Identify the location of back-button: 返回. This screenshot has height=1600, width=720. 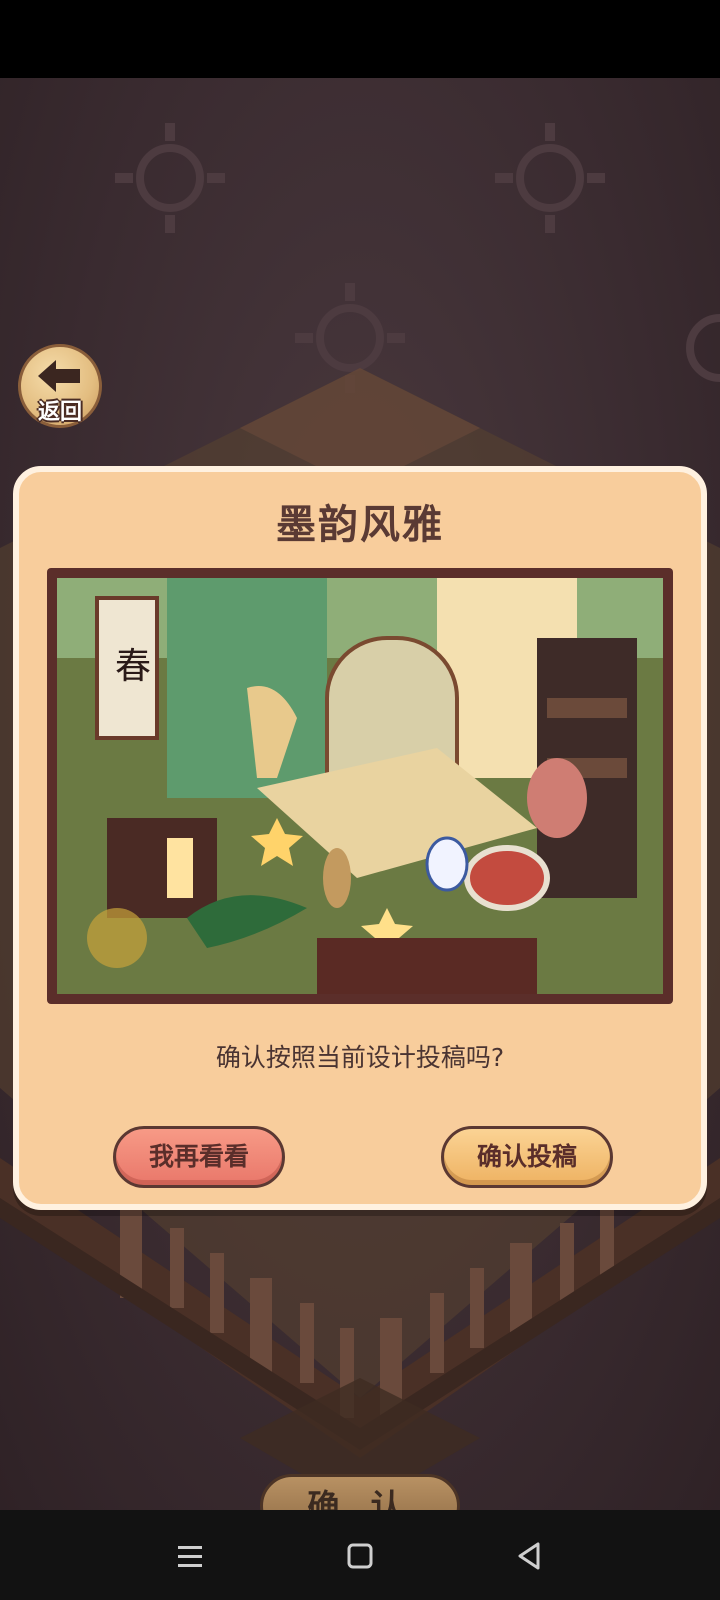
(60, 386).